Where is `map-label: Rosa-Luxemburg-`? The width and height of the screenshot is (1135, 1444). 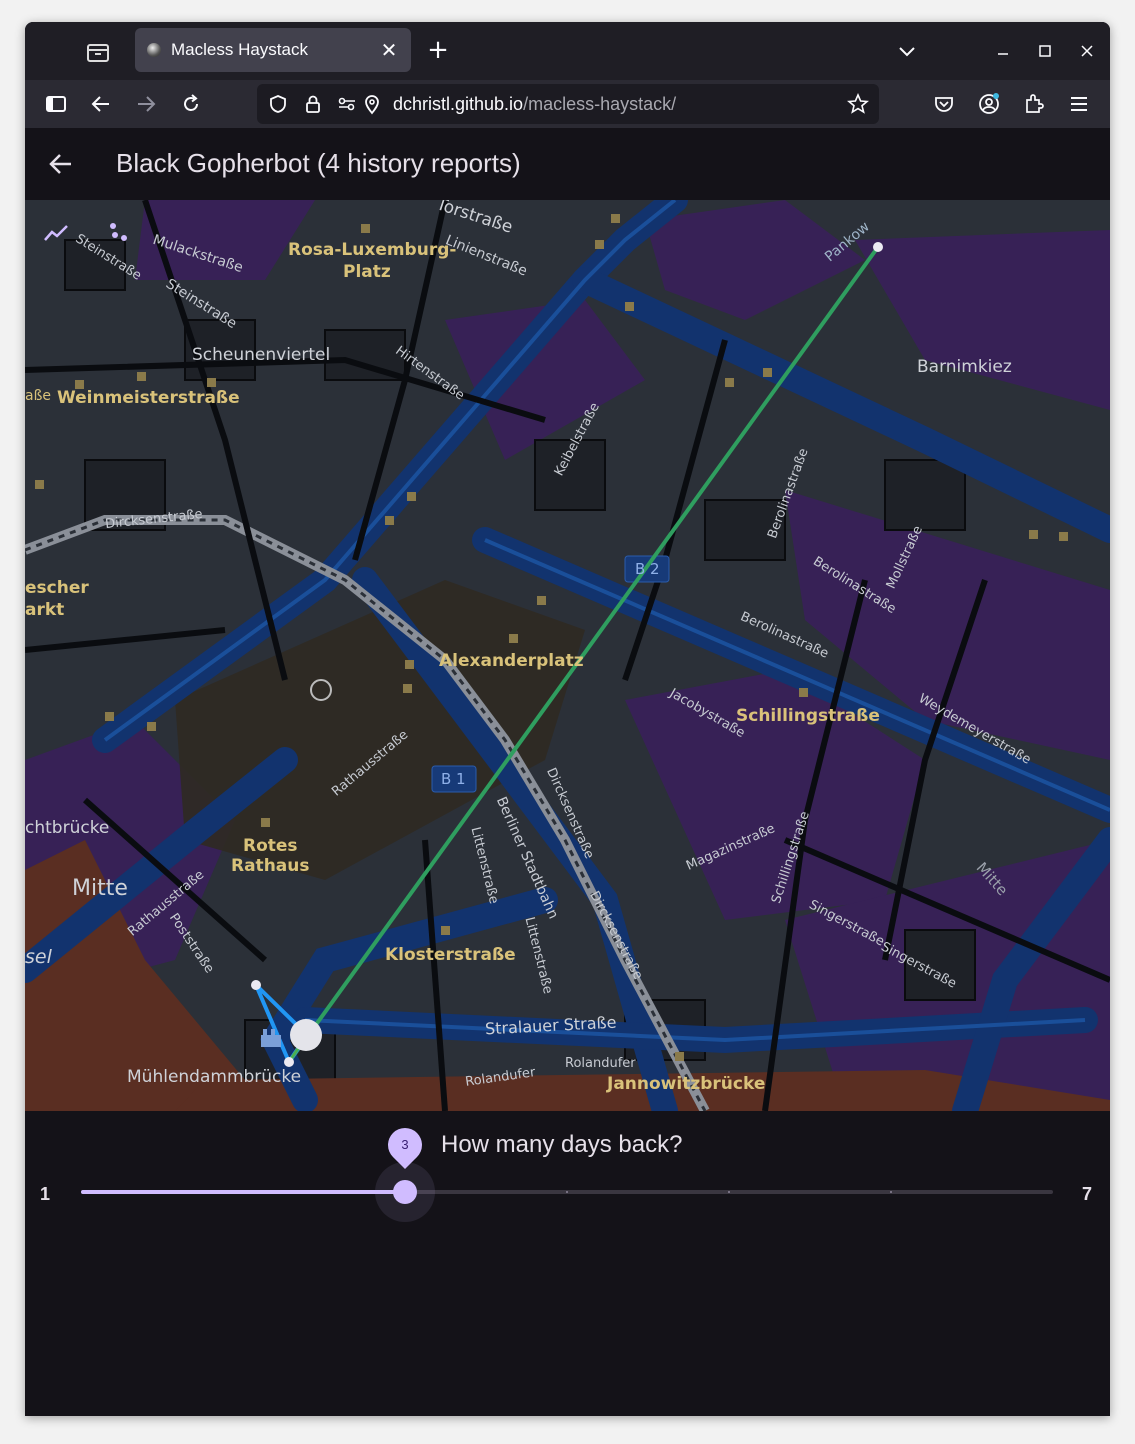 map-label: Rosa-Luxemburg- is located at coordinates (372, 250).